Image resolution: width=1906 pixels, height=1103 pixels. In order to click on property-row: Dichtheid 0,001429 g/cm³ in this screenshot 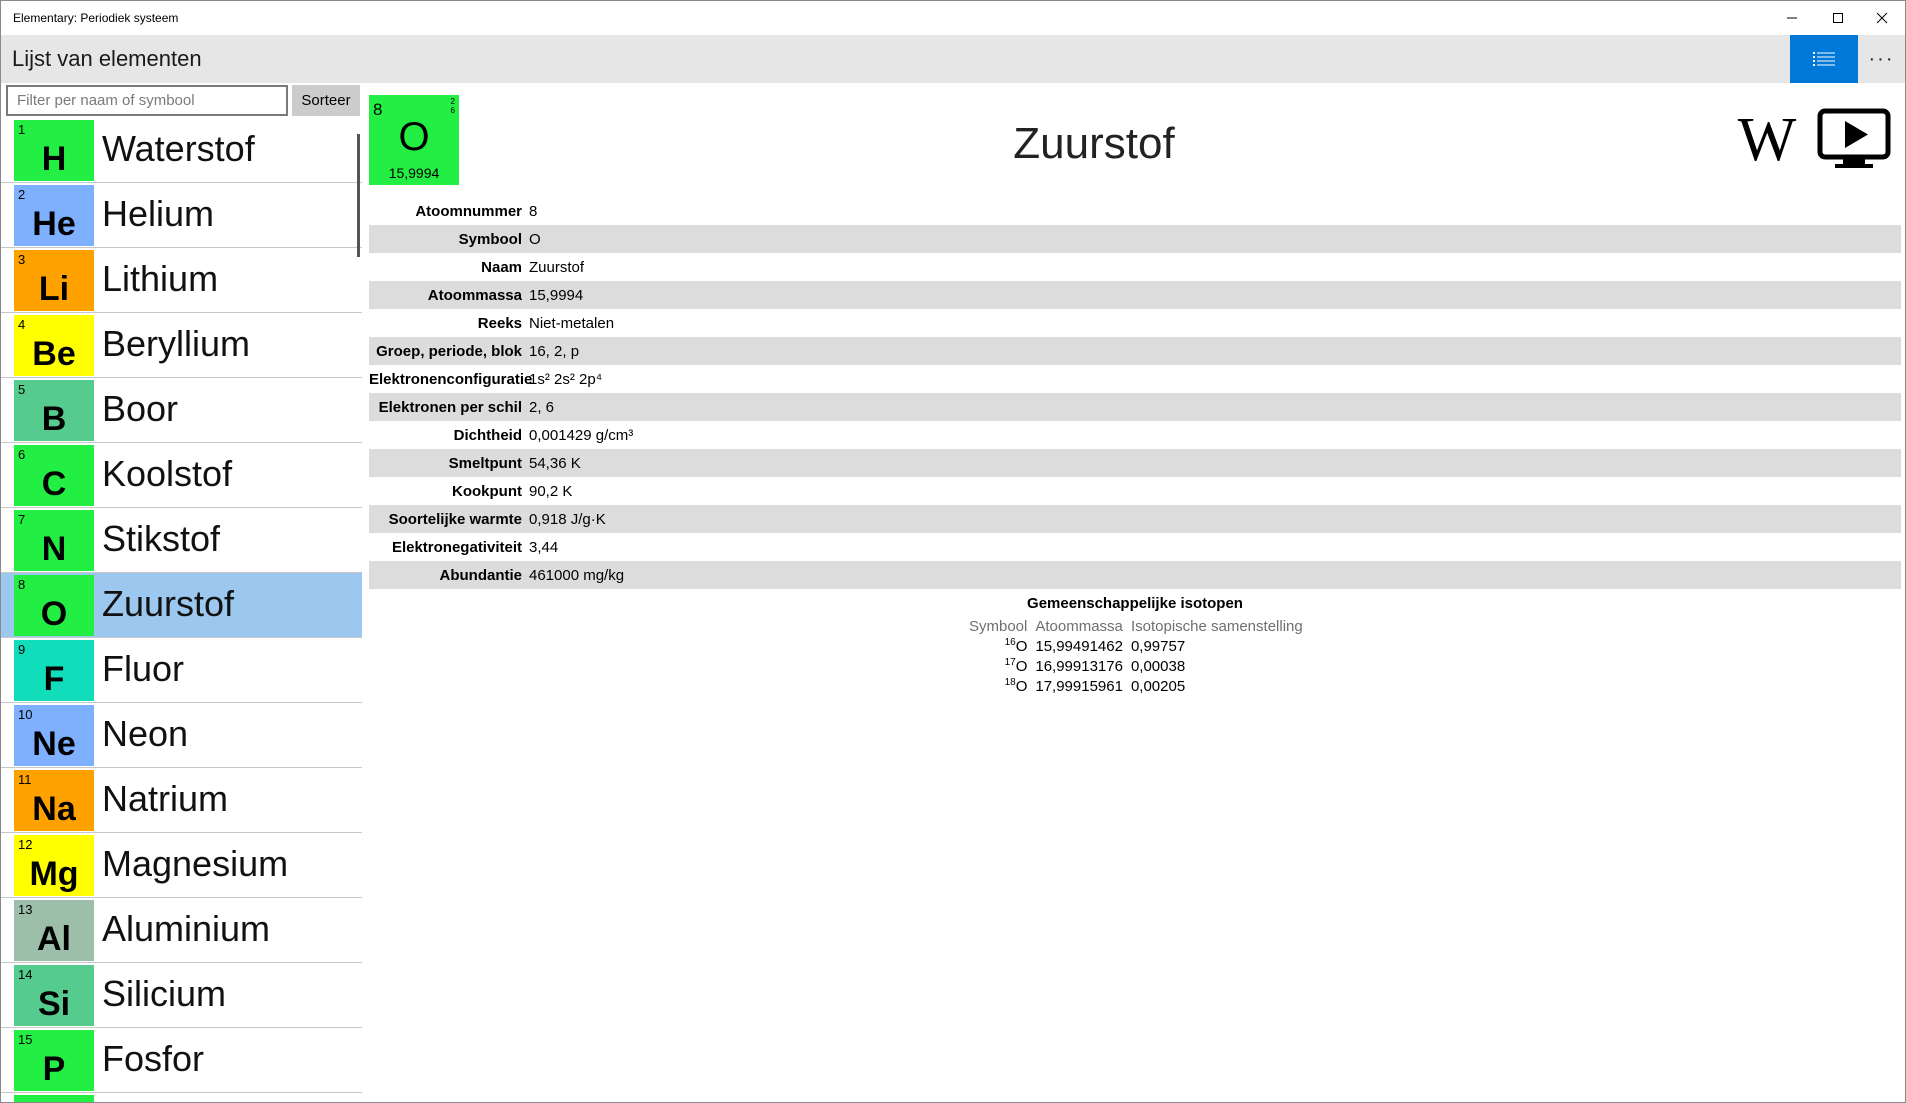, I will do `click(1135, 435)`.